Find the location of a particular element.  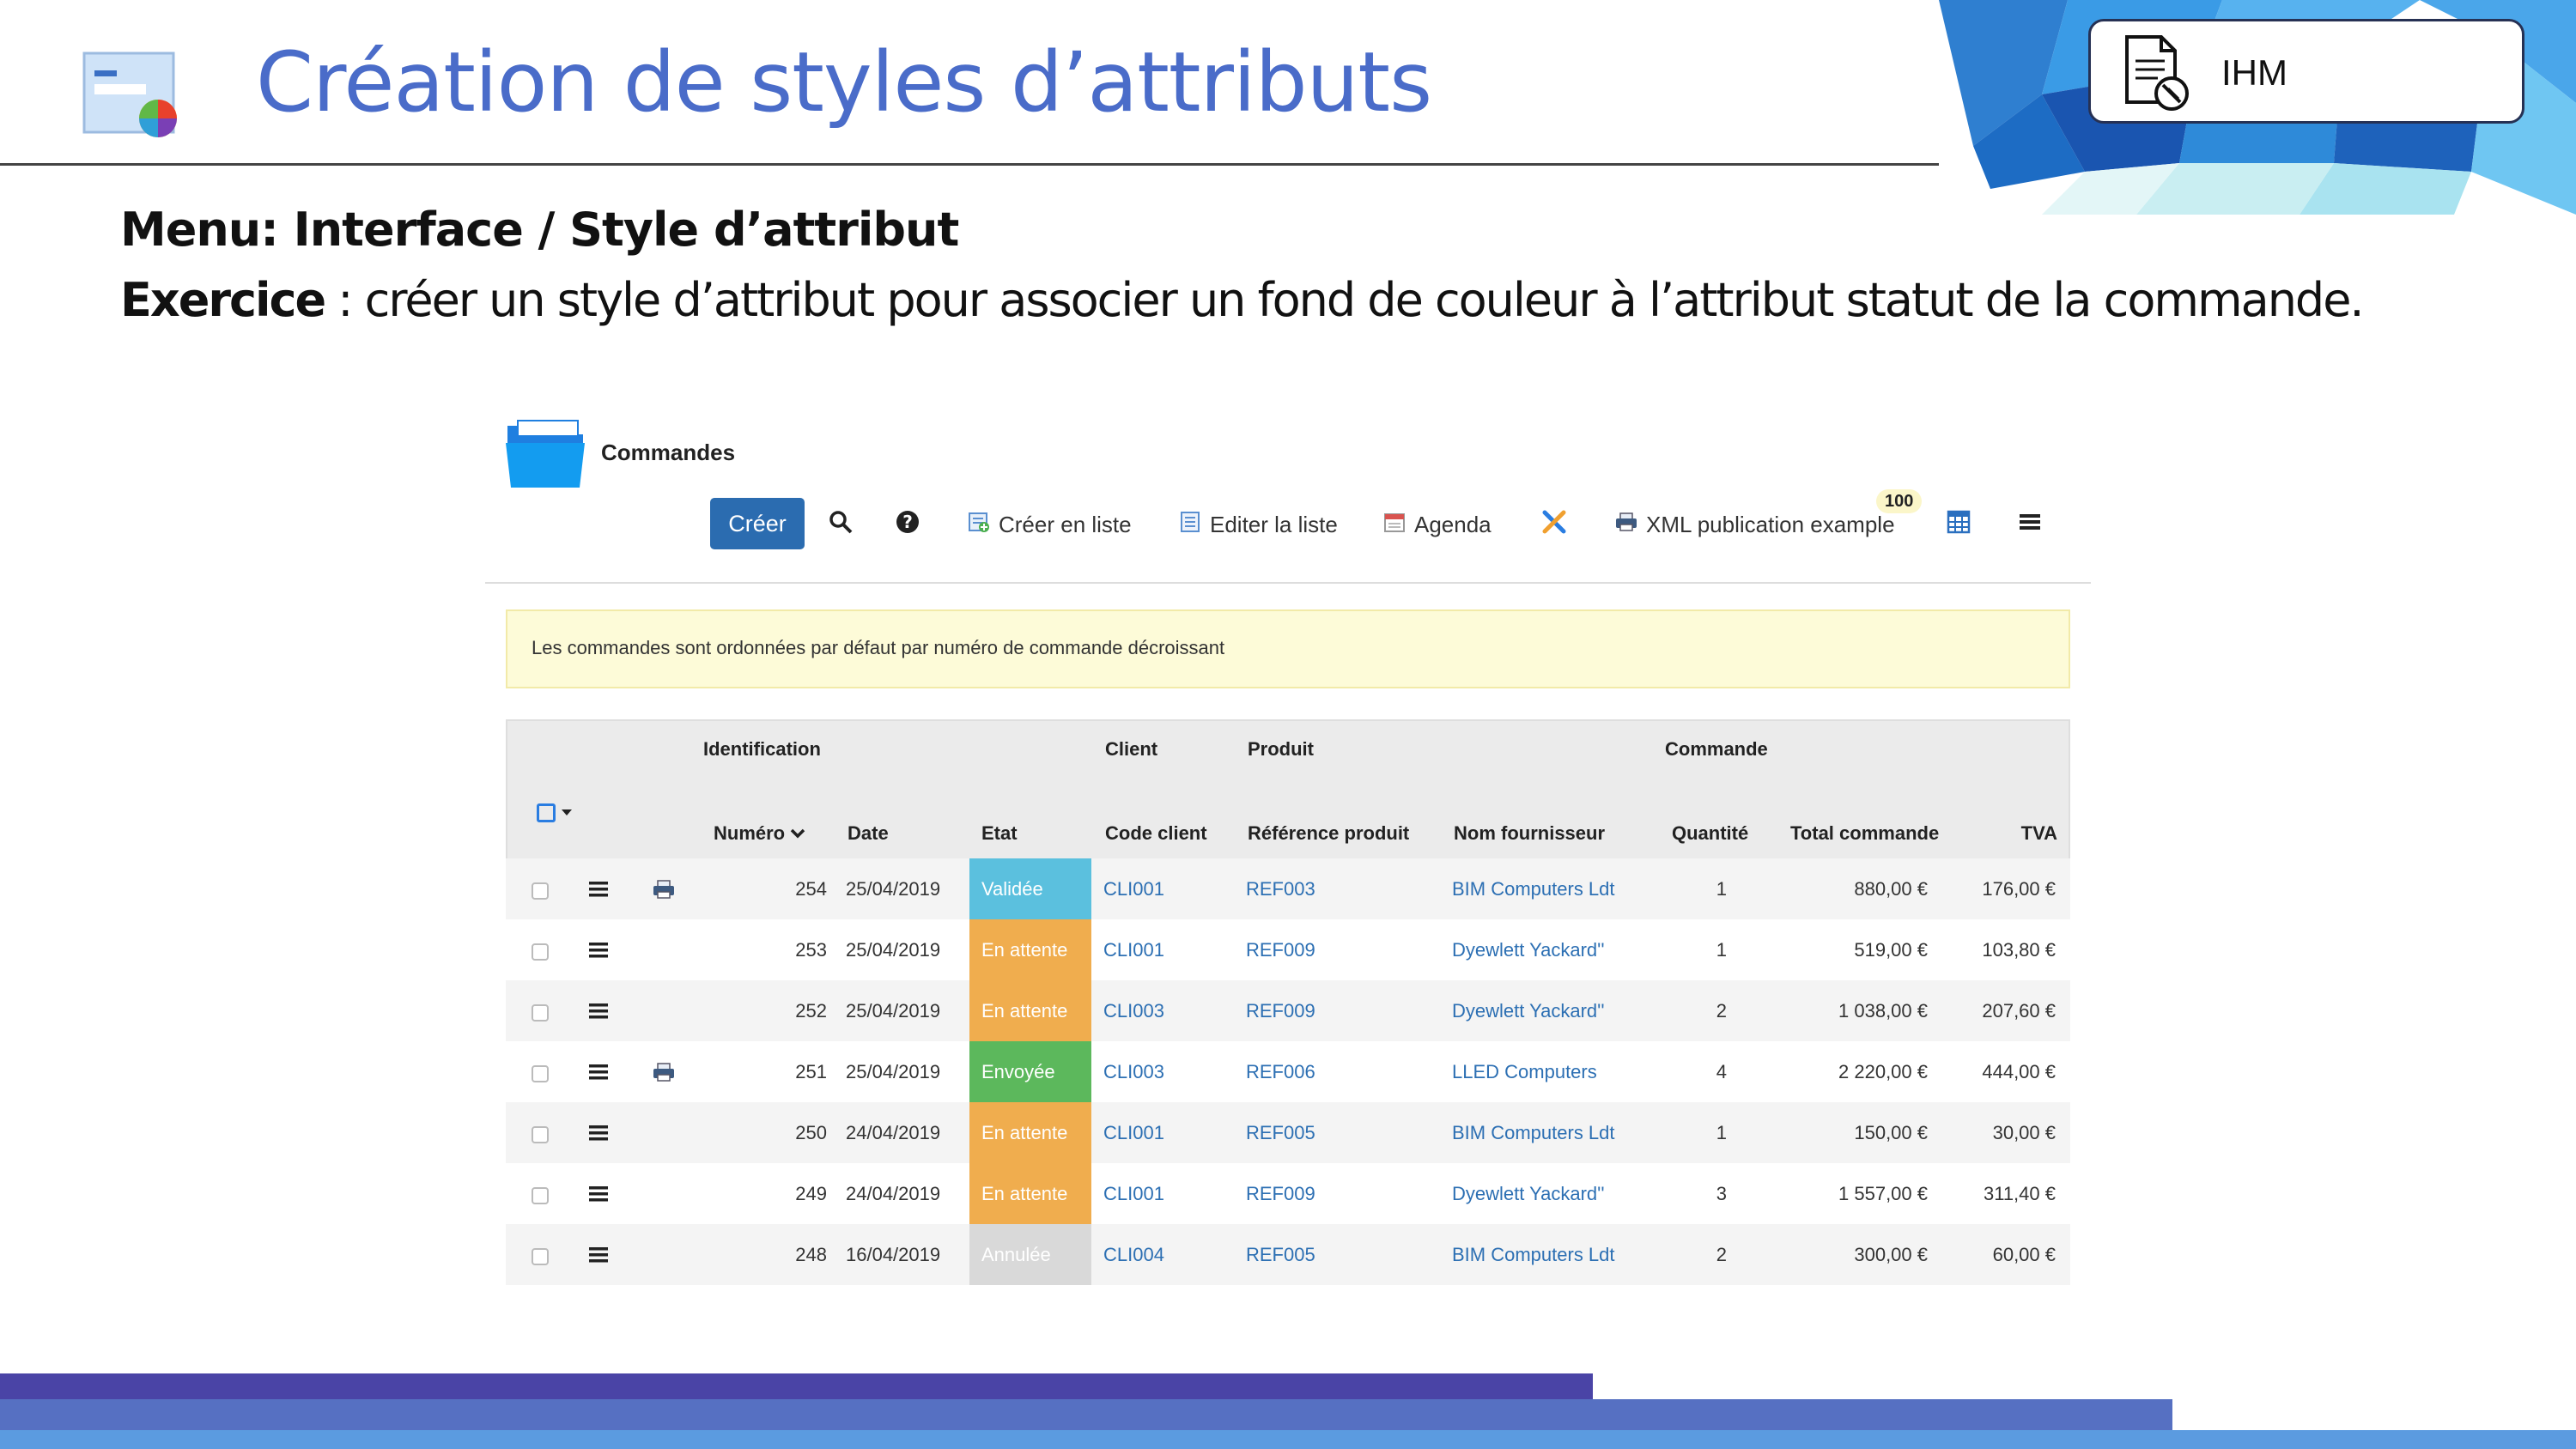

table-view-button is located at coordinates (1963, 524).